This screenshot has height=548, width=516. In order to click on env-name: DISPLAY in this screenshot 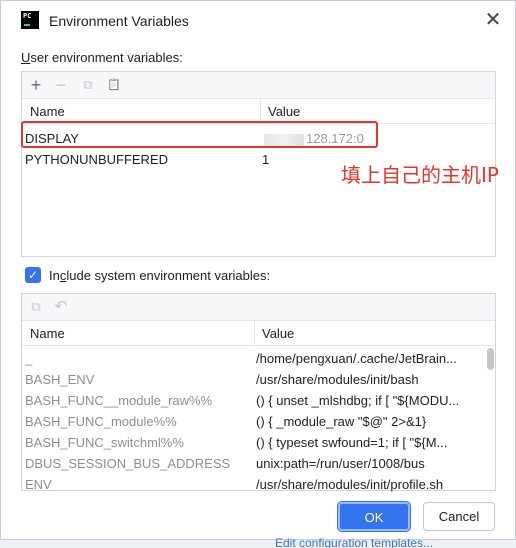, I will do `click(52, 138)`.